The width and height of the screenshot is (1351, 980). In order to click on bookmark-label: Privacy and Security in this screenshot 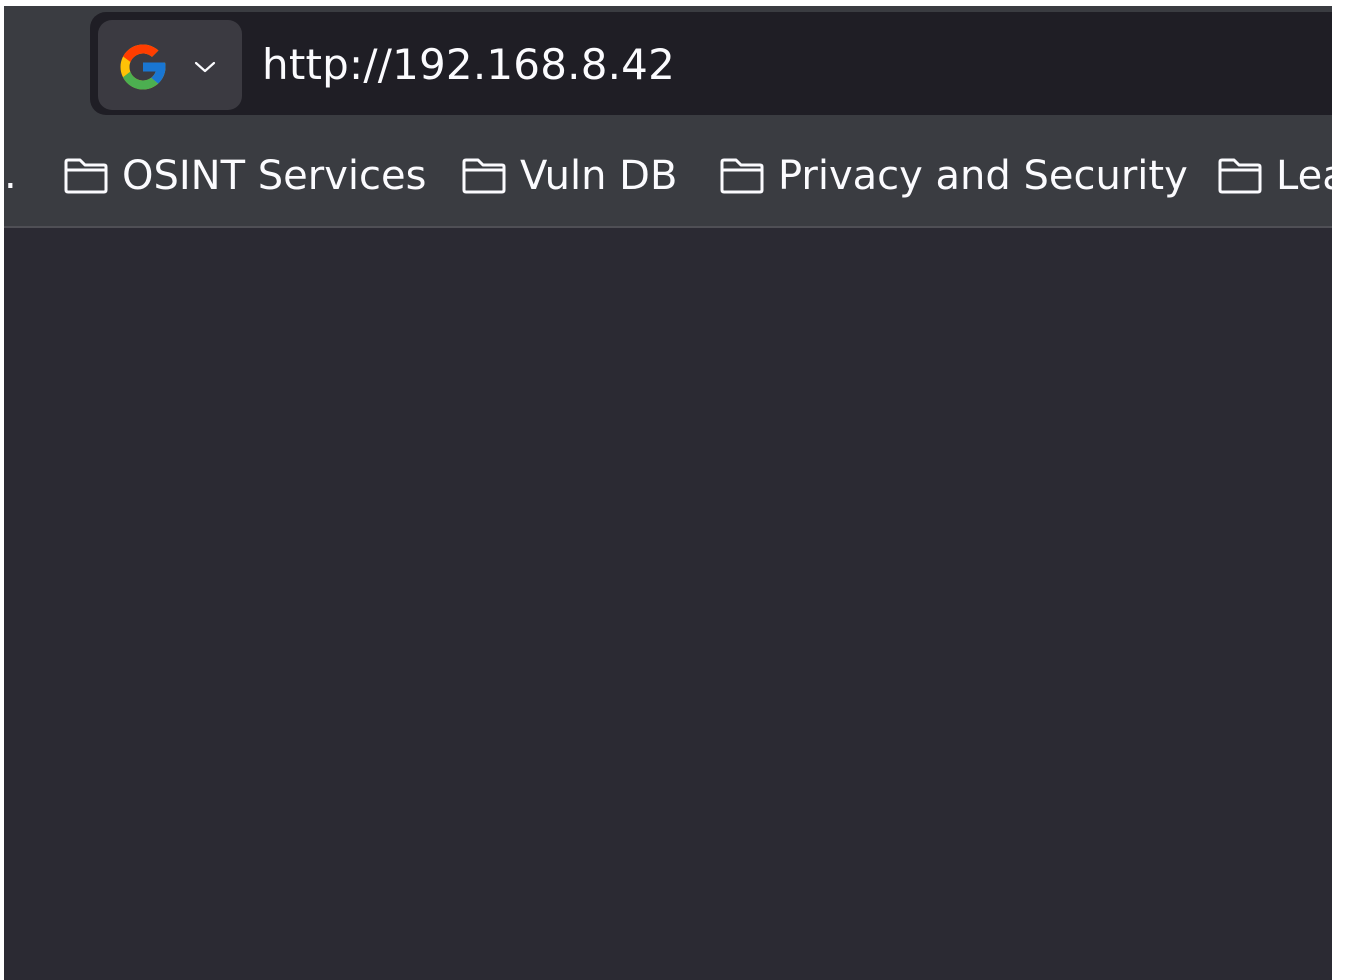, I will do `click(983, 176)`.